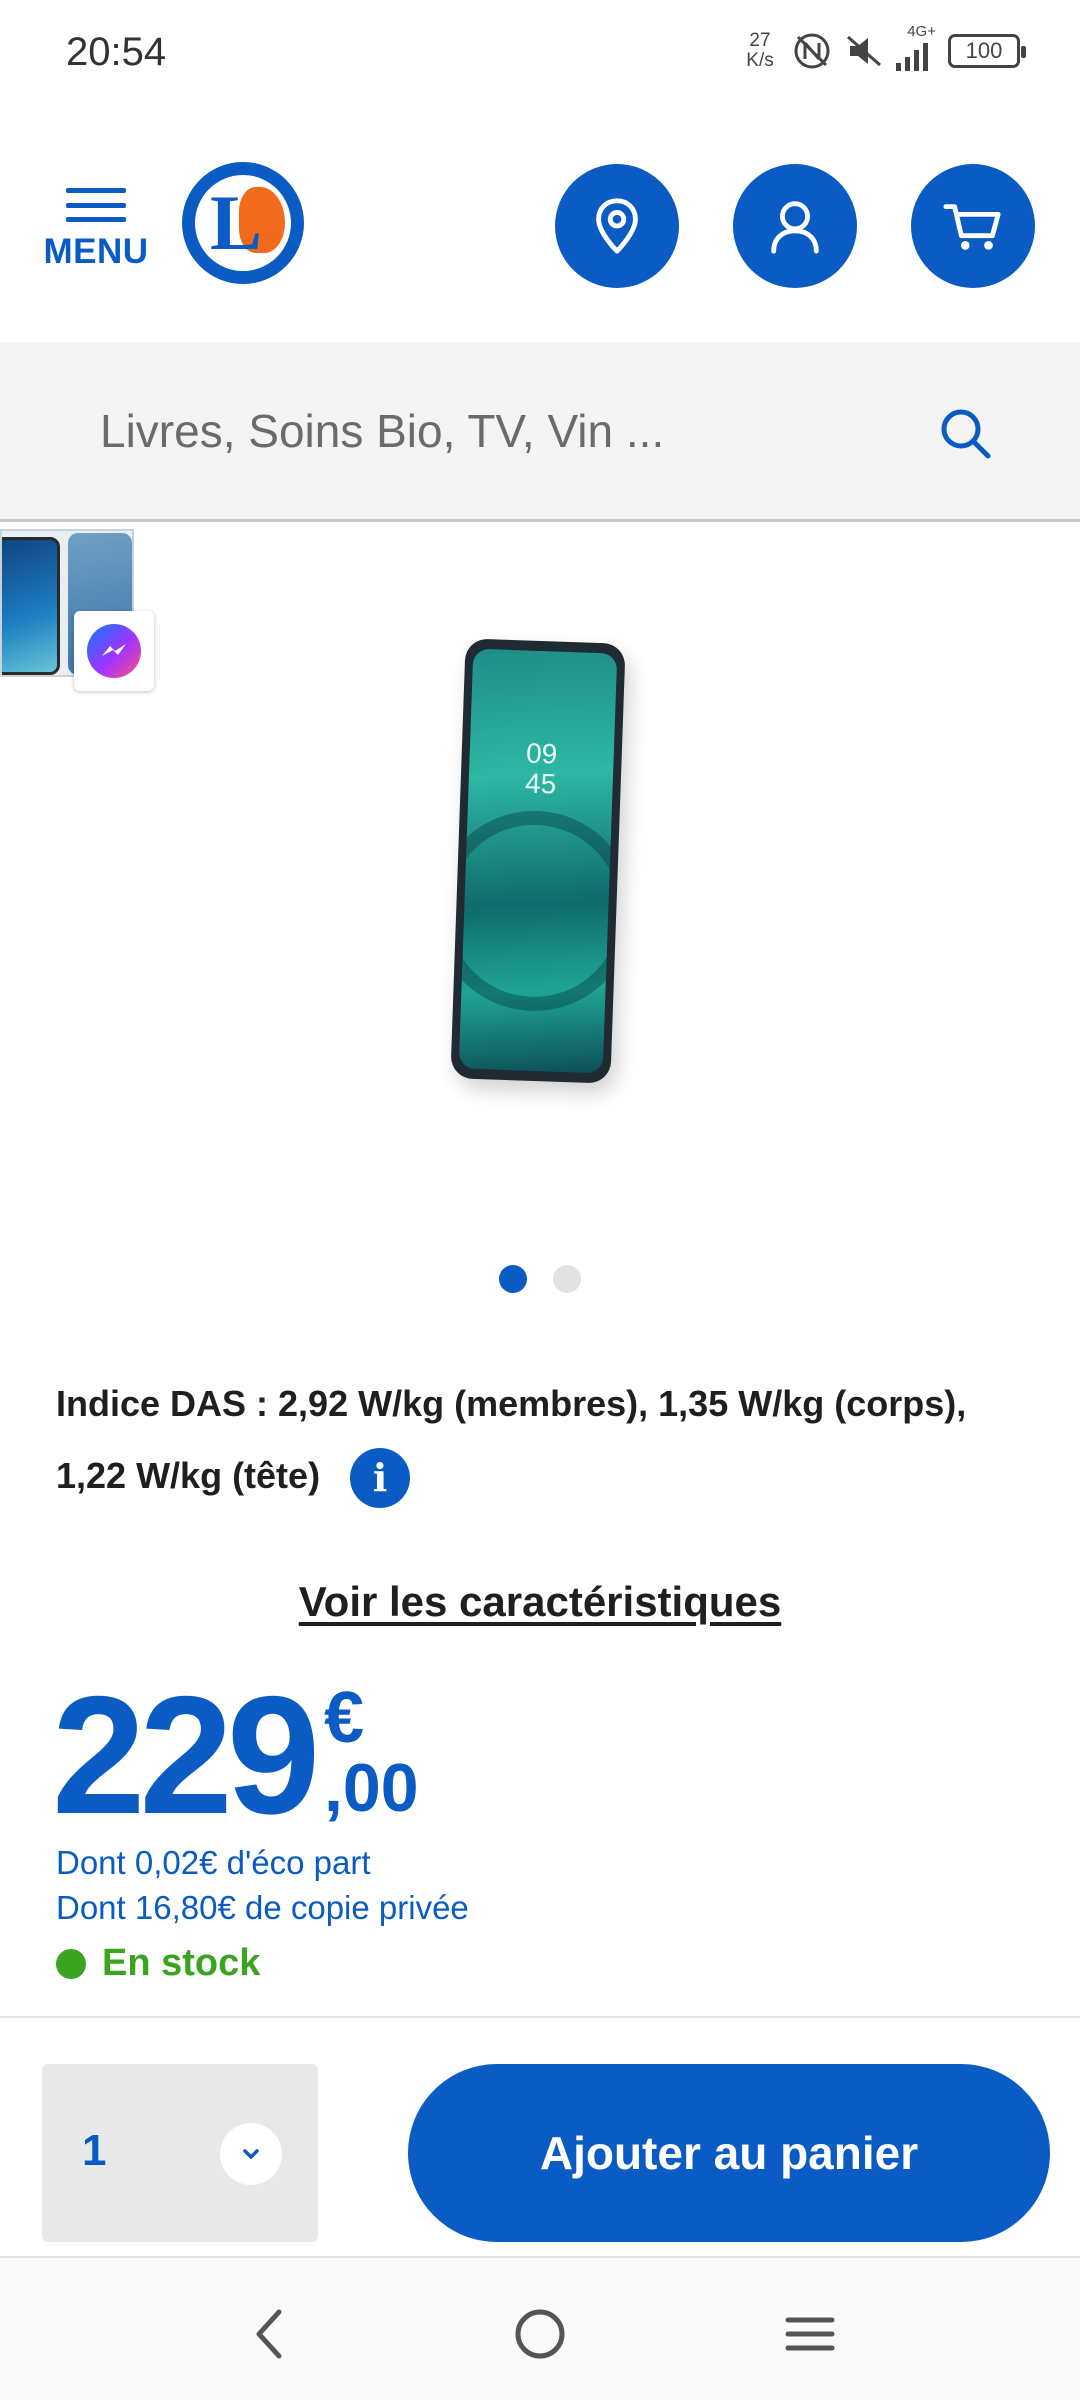  I want to click on battery-icon: 100, so click(987, 51).